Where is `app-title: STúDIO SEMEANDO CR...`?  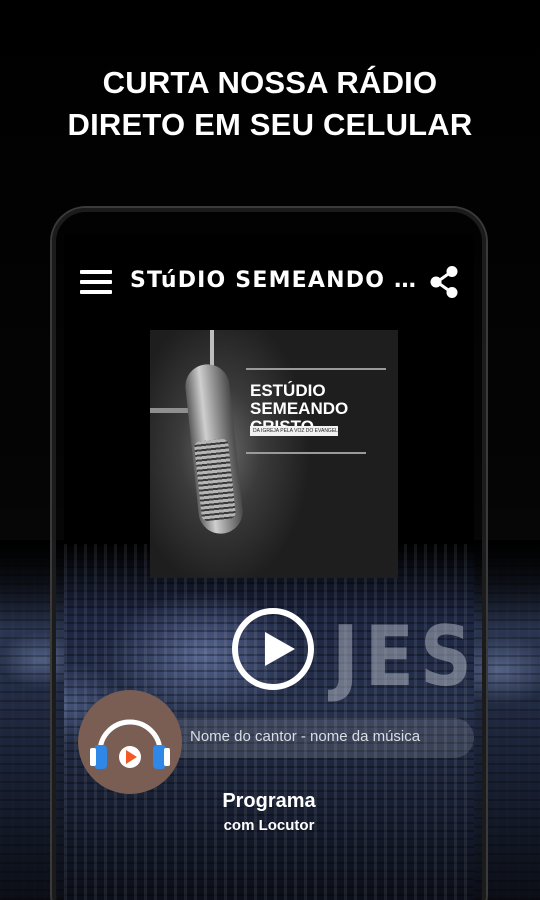
app-title: STúDIO SEMEANDO CR... is located at coordinates (275, 280).